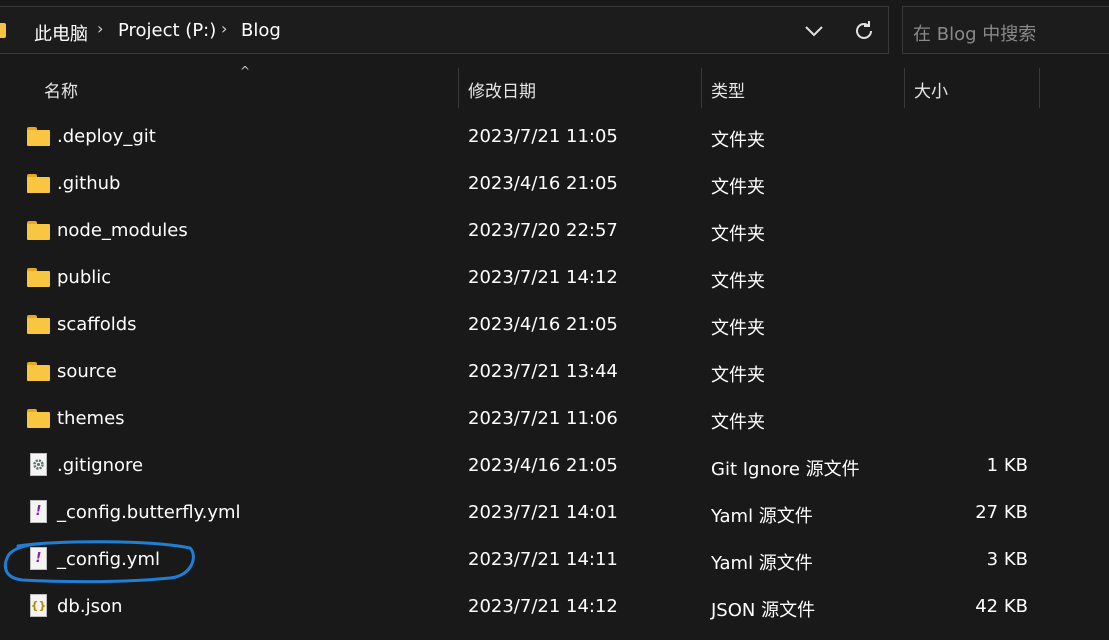  Describe the element at coordinates (61, 89) in the screenshot. I see `column-header-name: 名称` at that location.